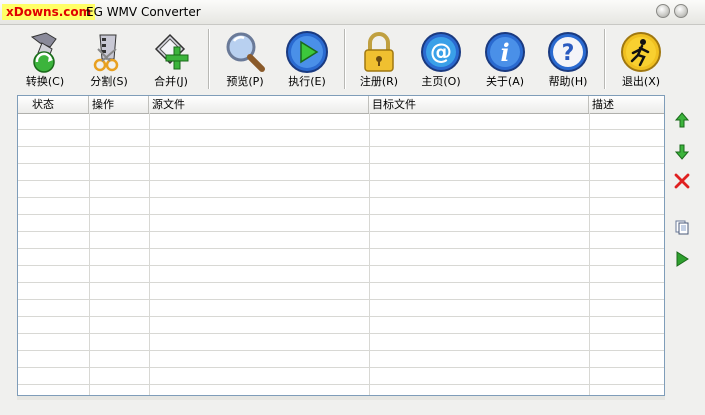 This screenshot has height=415, width=705. I want to click on homepage-label: 主页(O), so click(441, 81).